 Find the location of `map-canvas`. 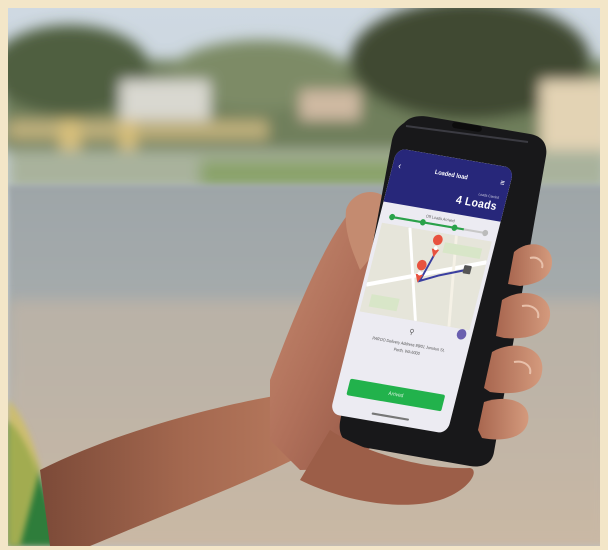

map-canvas is located at coordinates (425, 276).